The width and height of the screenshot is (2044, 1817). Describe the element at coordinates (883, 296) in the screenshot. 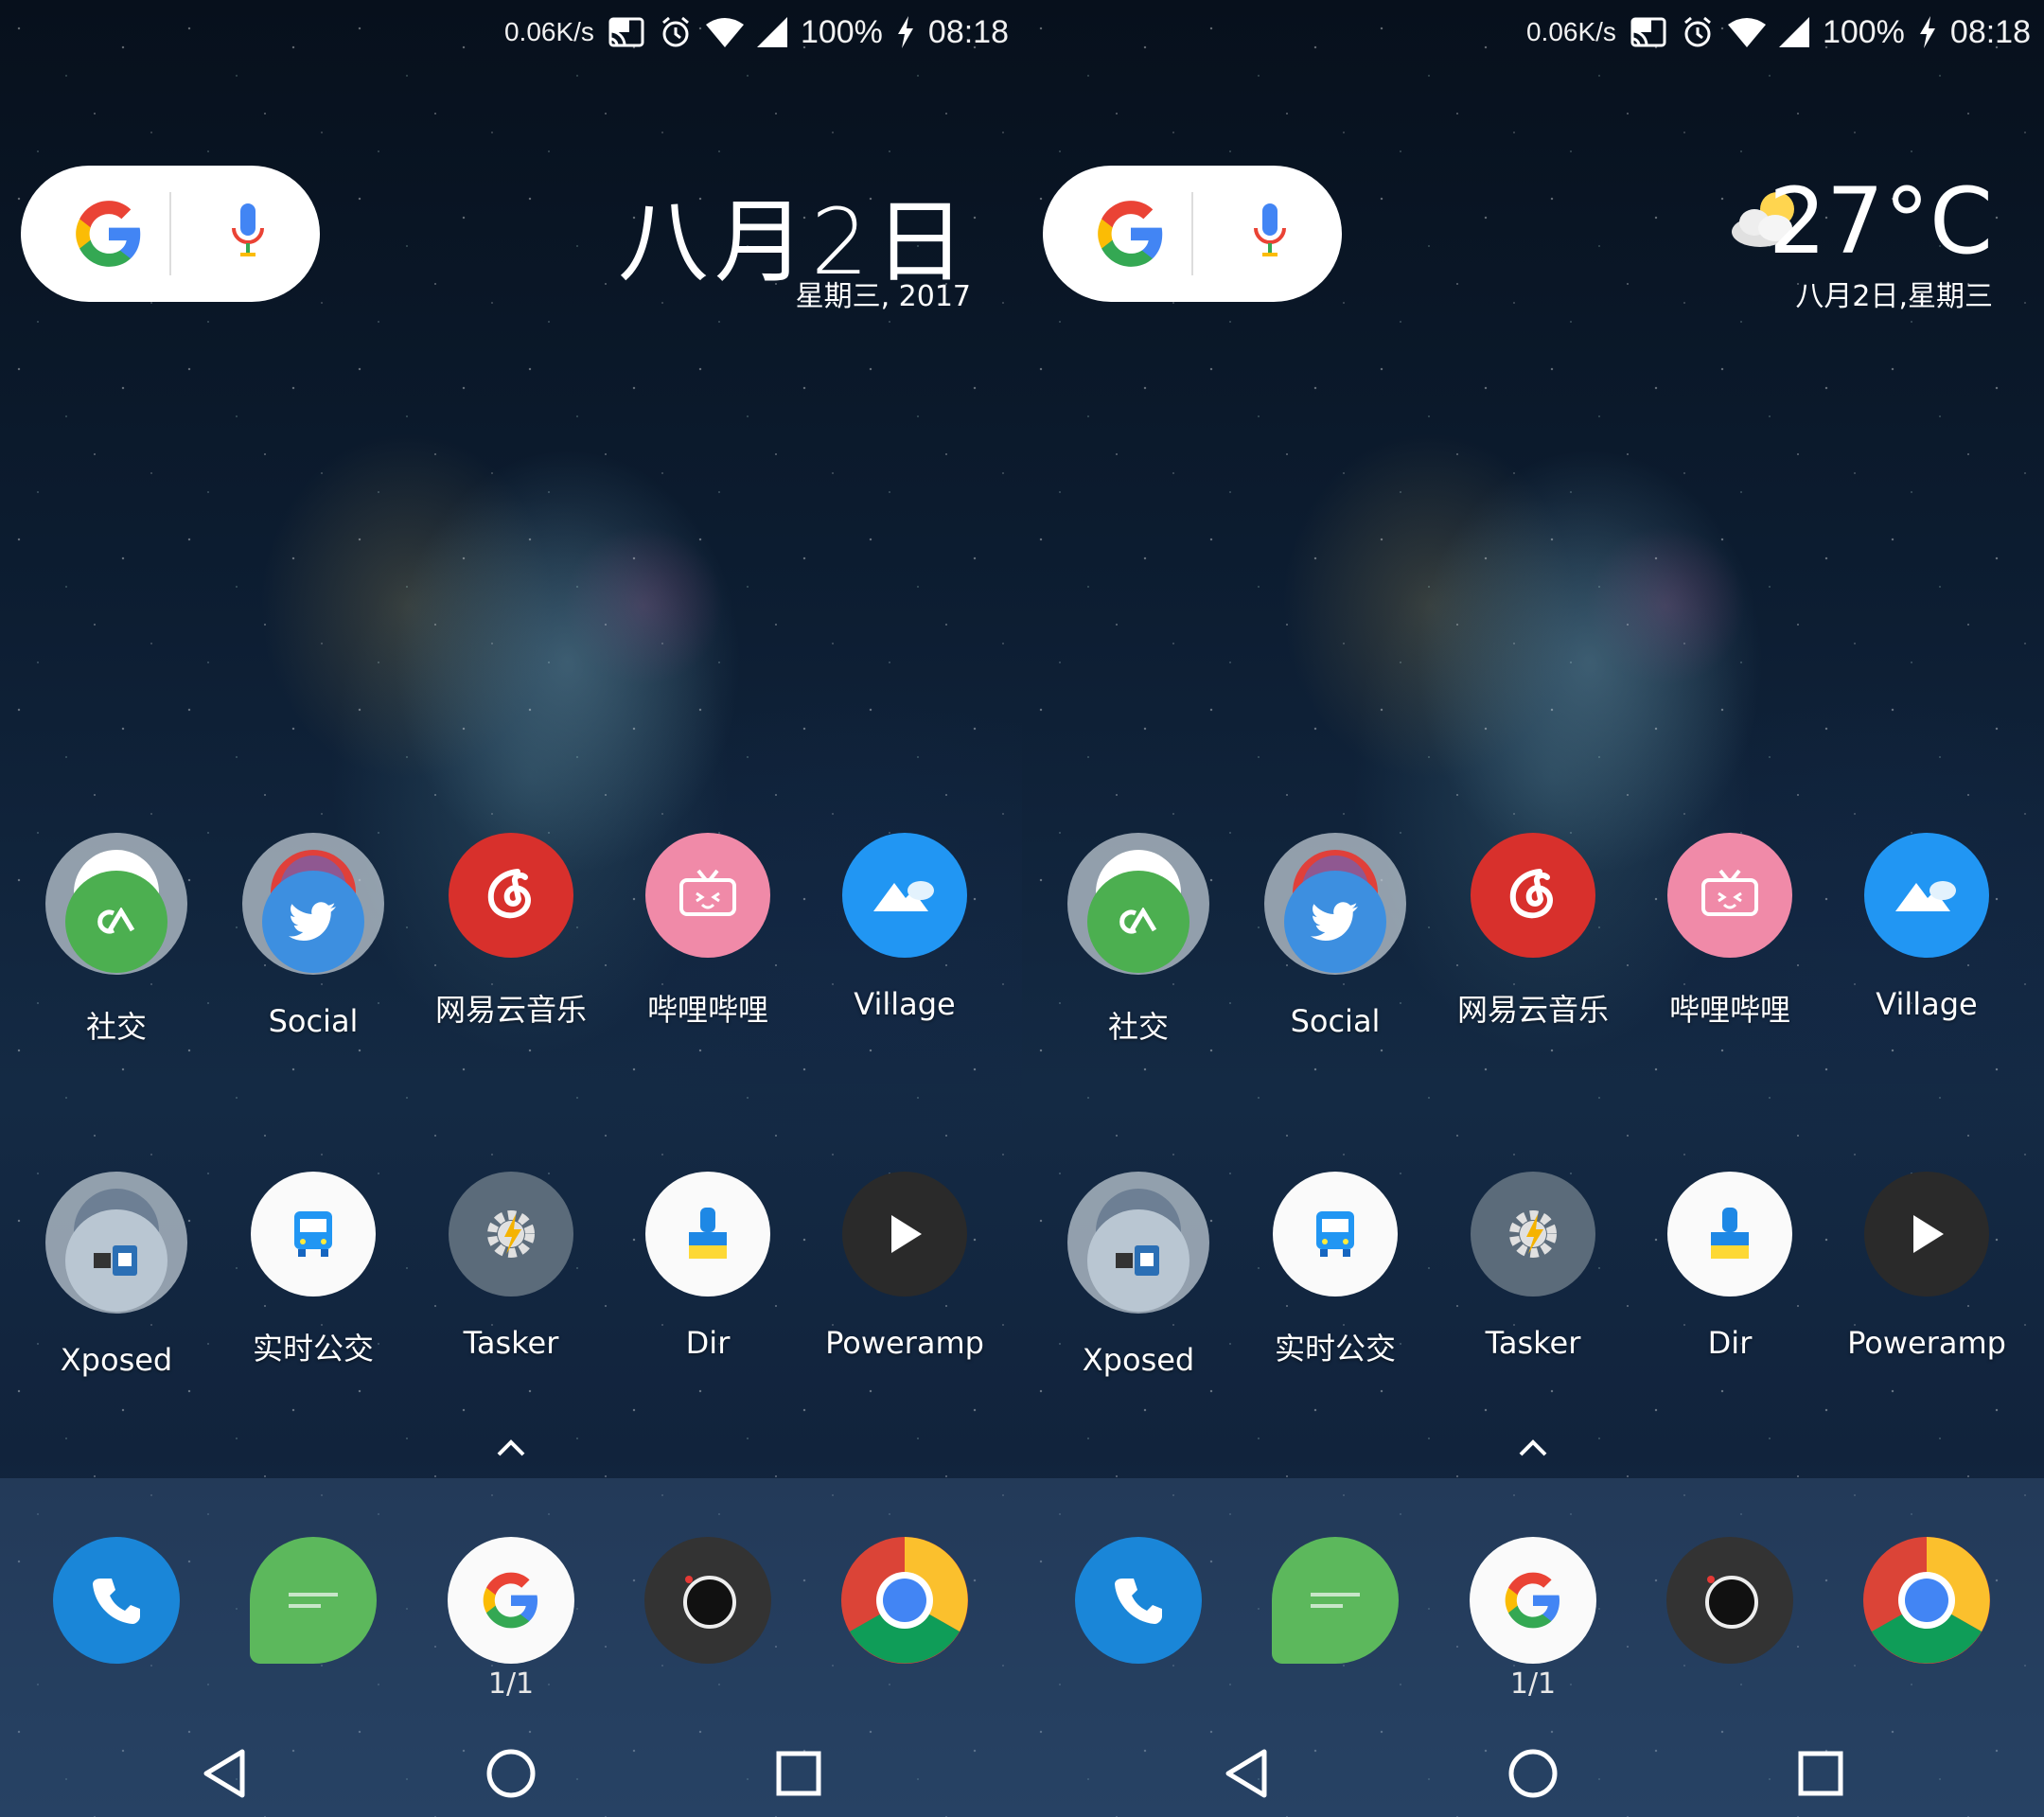

I see `date-widget-small: 星期三, 2017` at that location.